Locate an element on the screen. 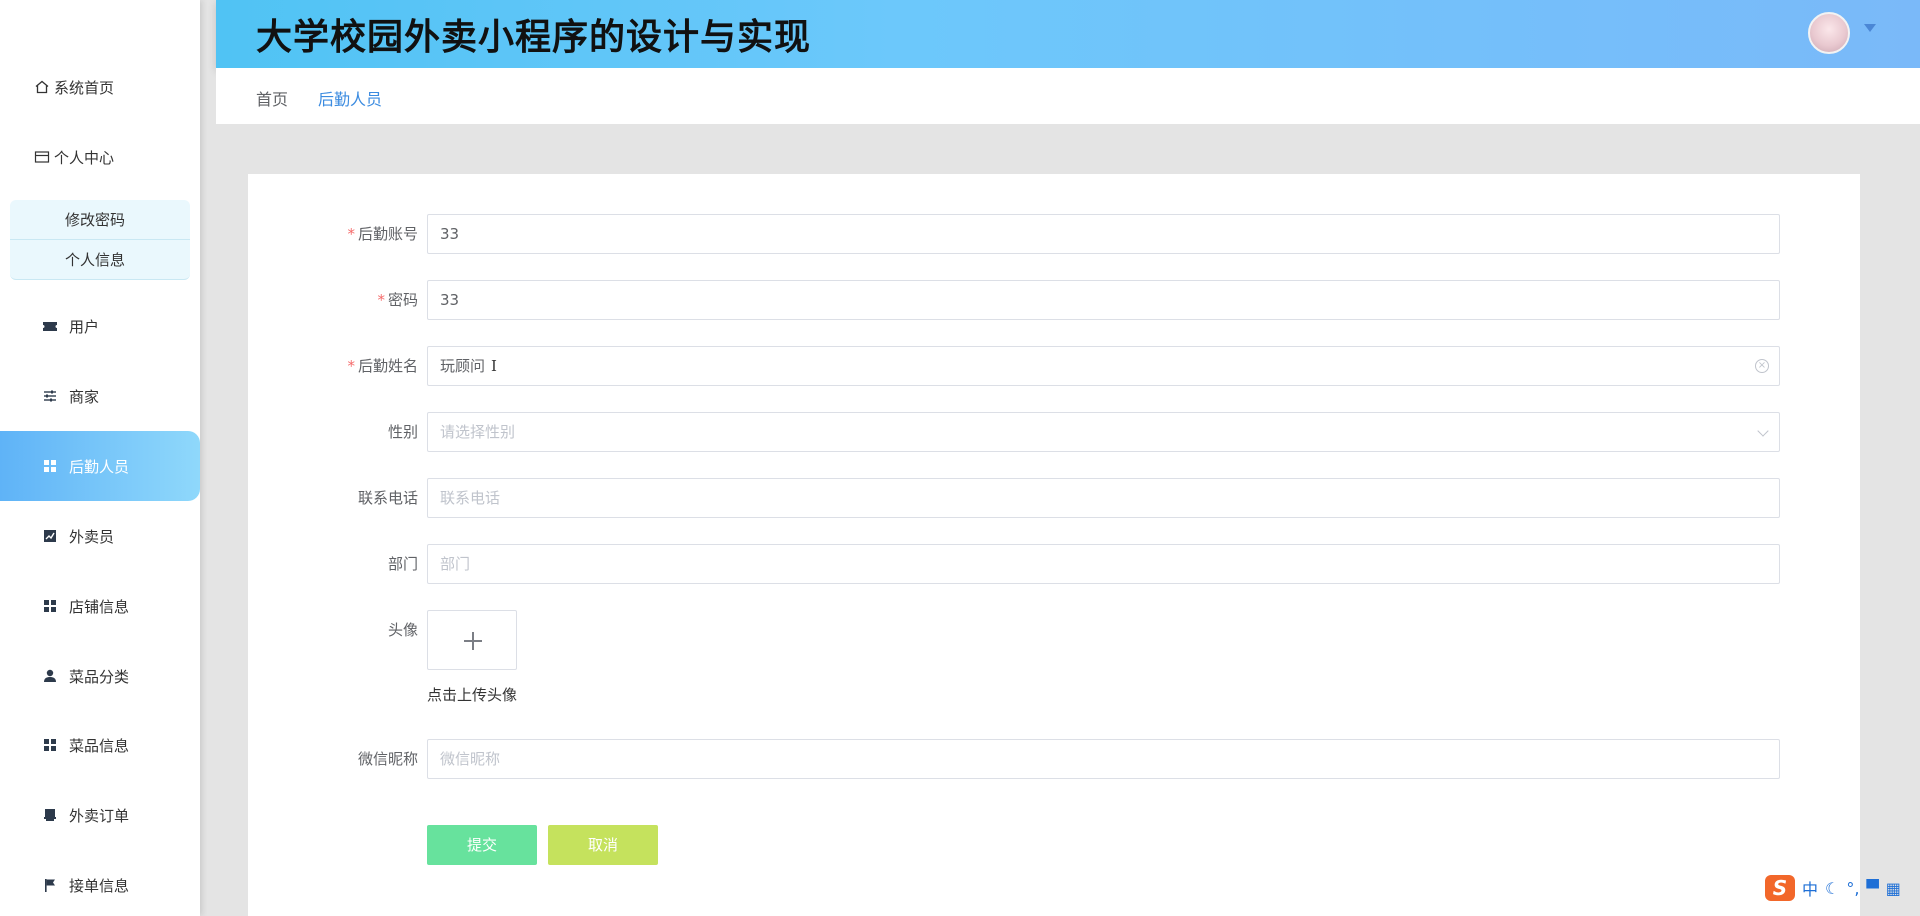 The image size is (1920, 916). personal-center-submenu: 修改密码 个人信息 is located at coordinates (100, 240).